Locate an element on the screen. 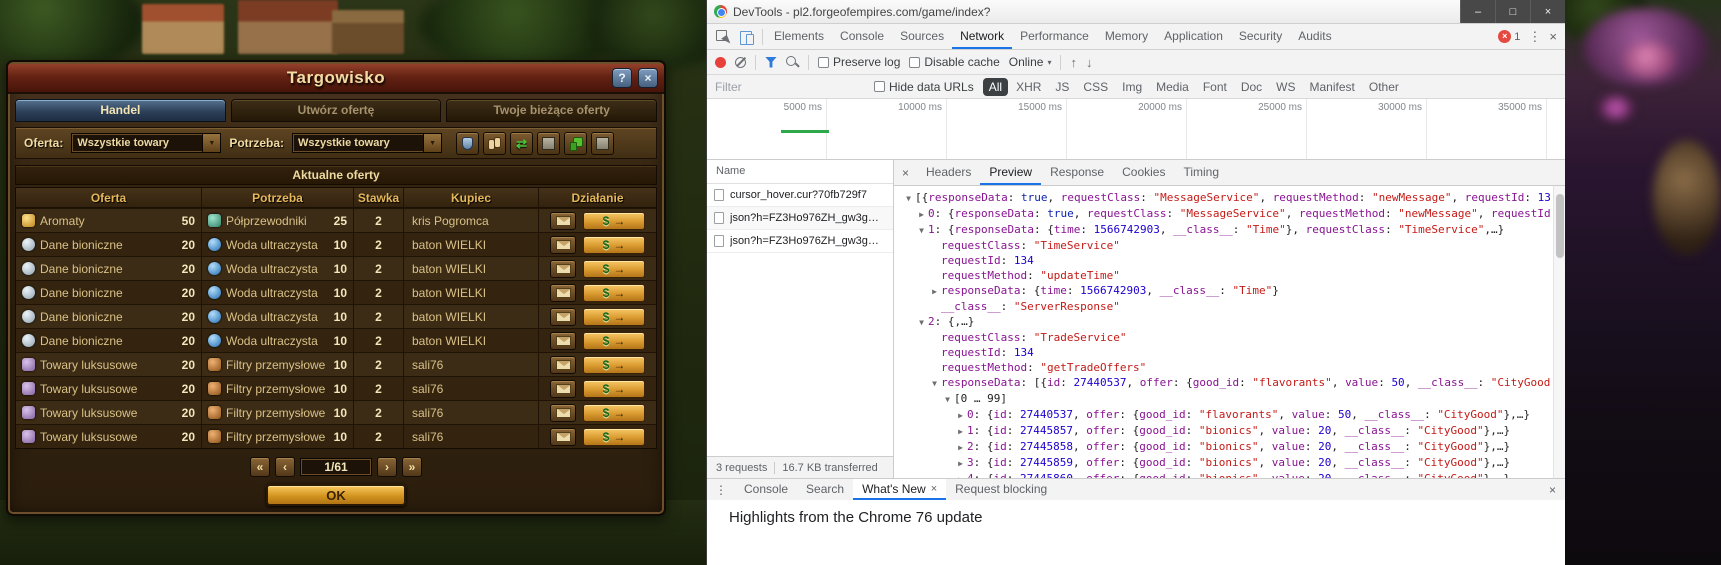 The height and width of the screenshot is (565, 1721). detail-close-icon: × is located at coordinates (905, 172).